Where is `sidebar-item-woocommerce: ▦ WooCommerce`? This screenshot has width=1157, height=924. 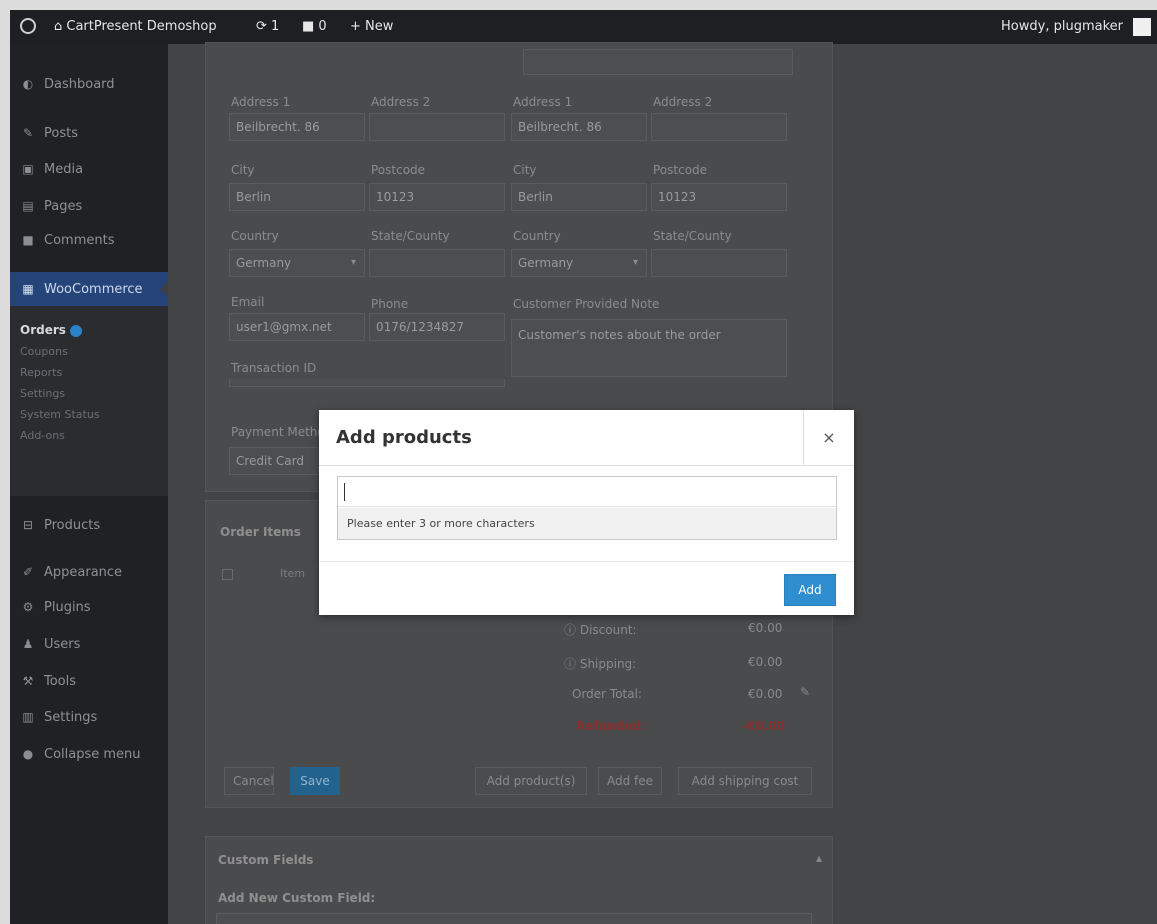
sidebar-item-woocommerce: ▦ WooCommerce is located at coordinates (89, 289).